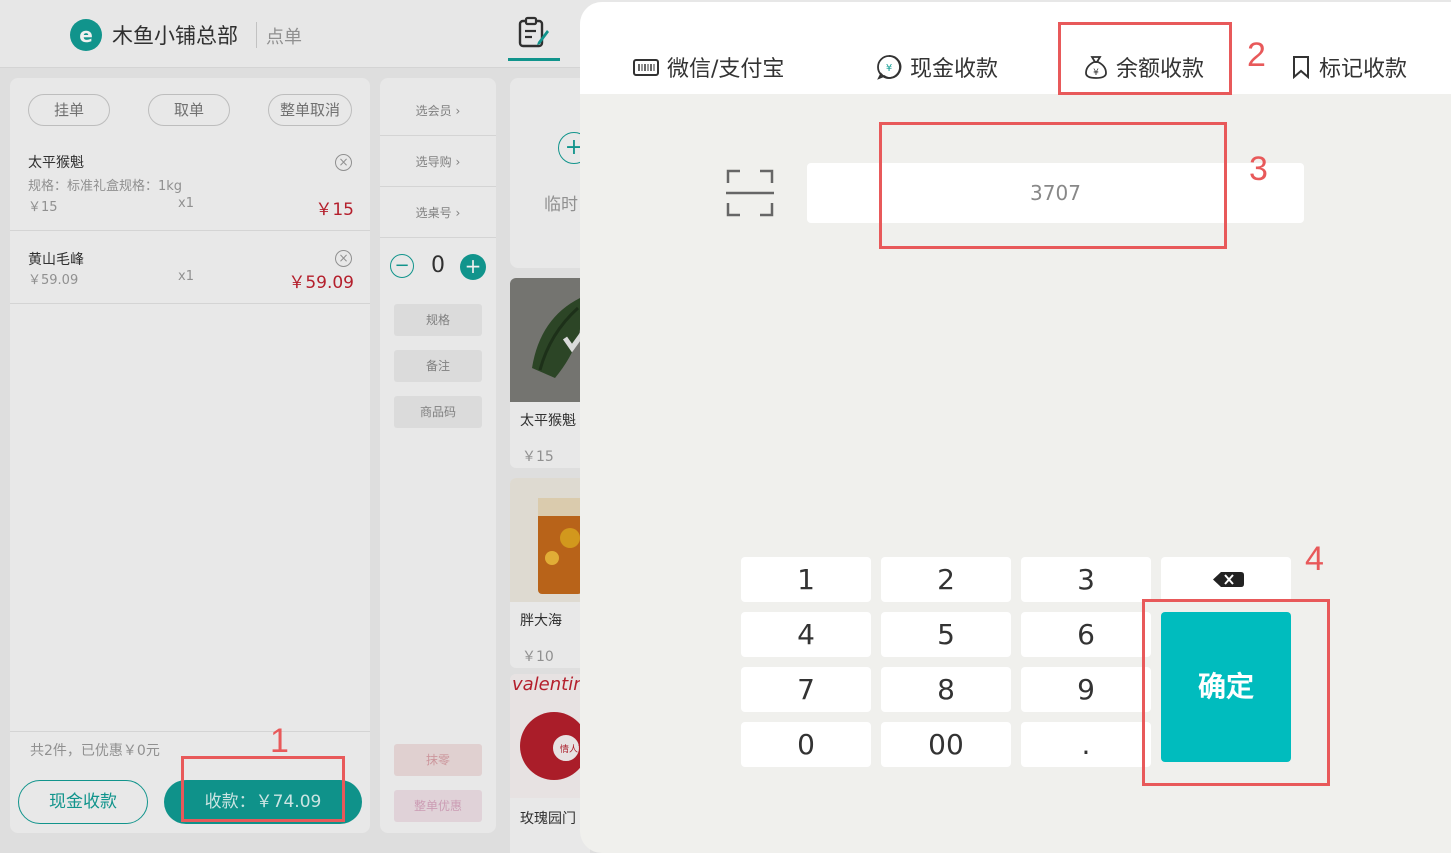  Describe the element at coordinates (806, 689) in the screenshot. I see `key-7: 7` at that location.